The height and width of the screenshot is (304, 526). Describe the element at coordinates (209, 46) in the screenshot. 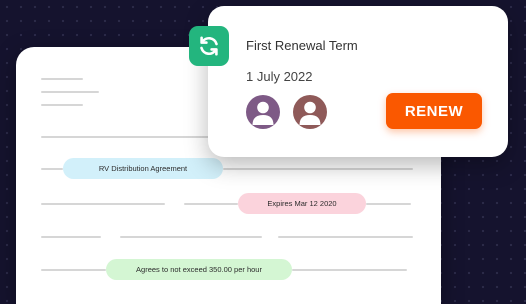

I see `sync-icon` at that location.